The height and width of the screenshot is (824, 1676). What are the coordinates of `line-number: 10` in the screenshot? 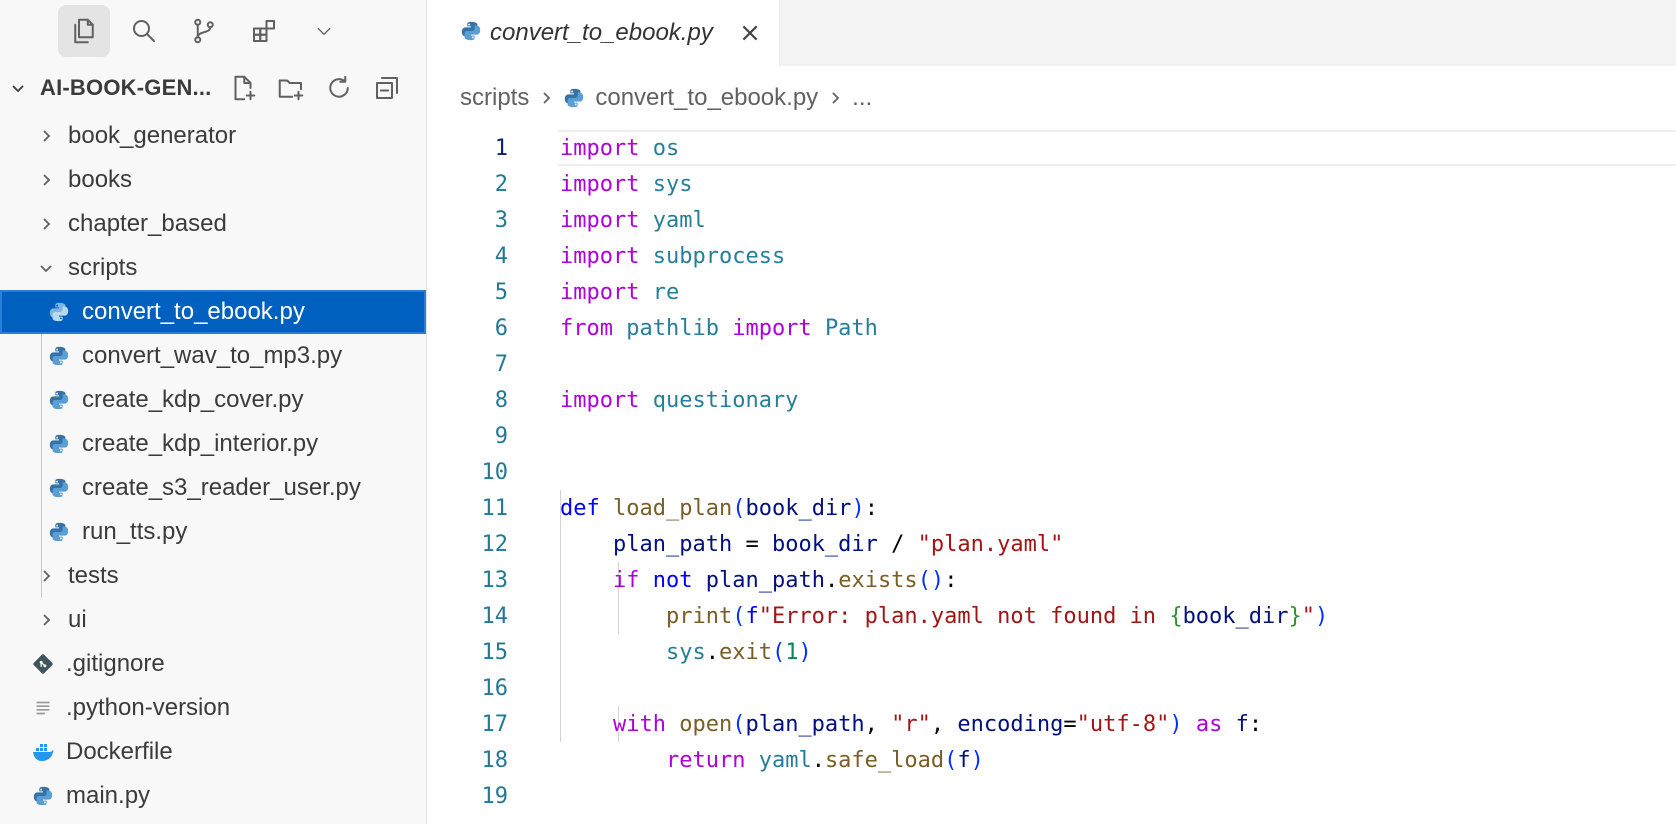 It's located at (495, 472).